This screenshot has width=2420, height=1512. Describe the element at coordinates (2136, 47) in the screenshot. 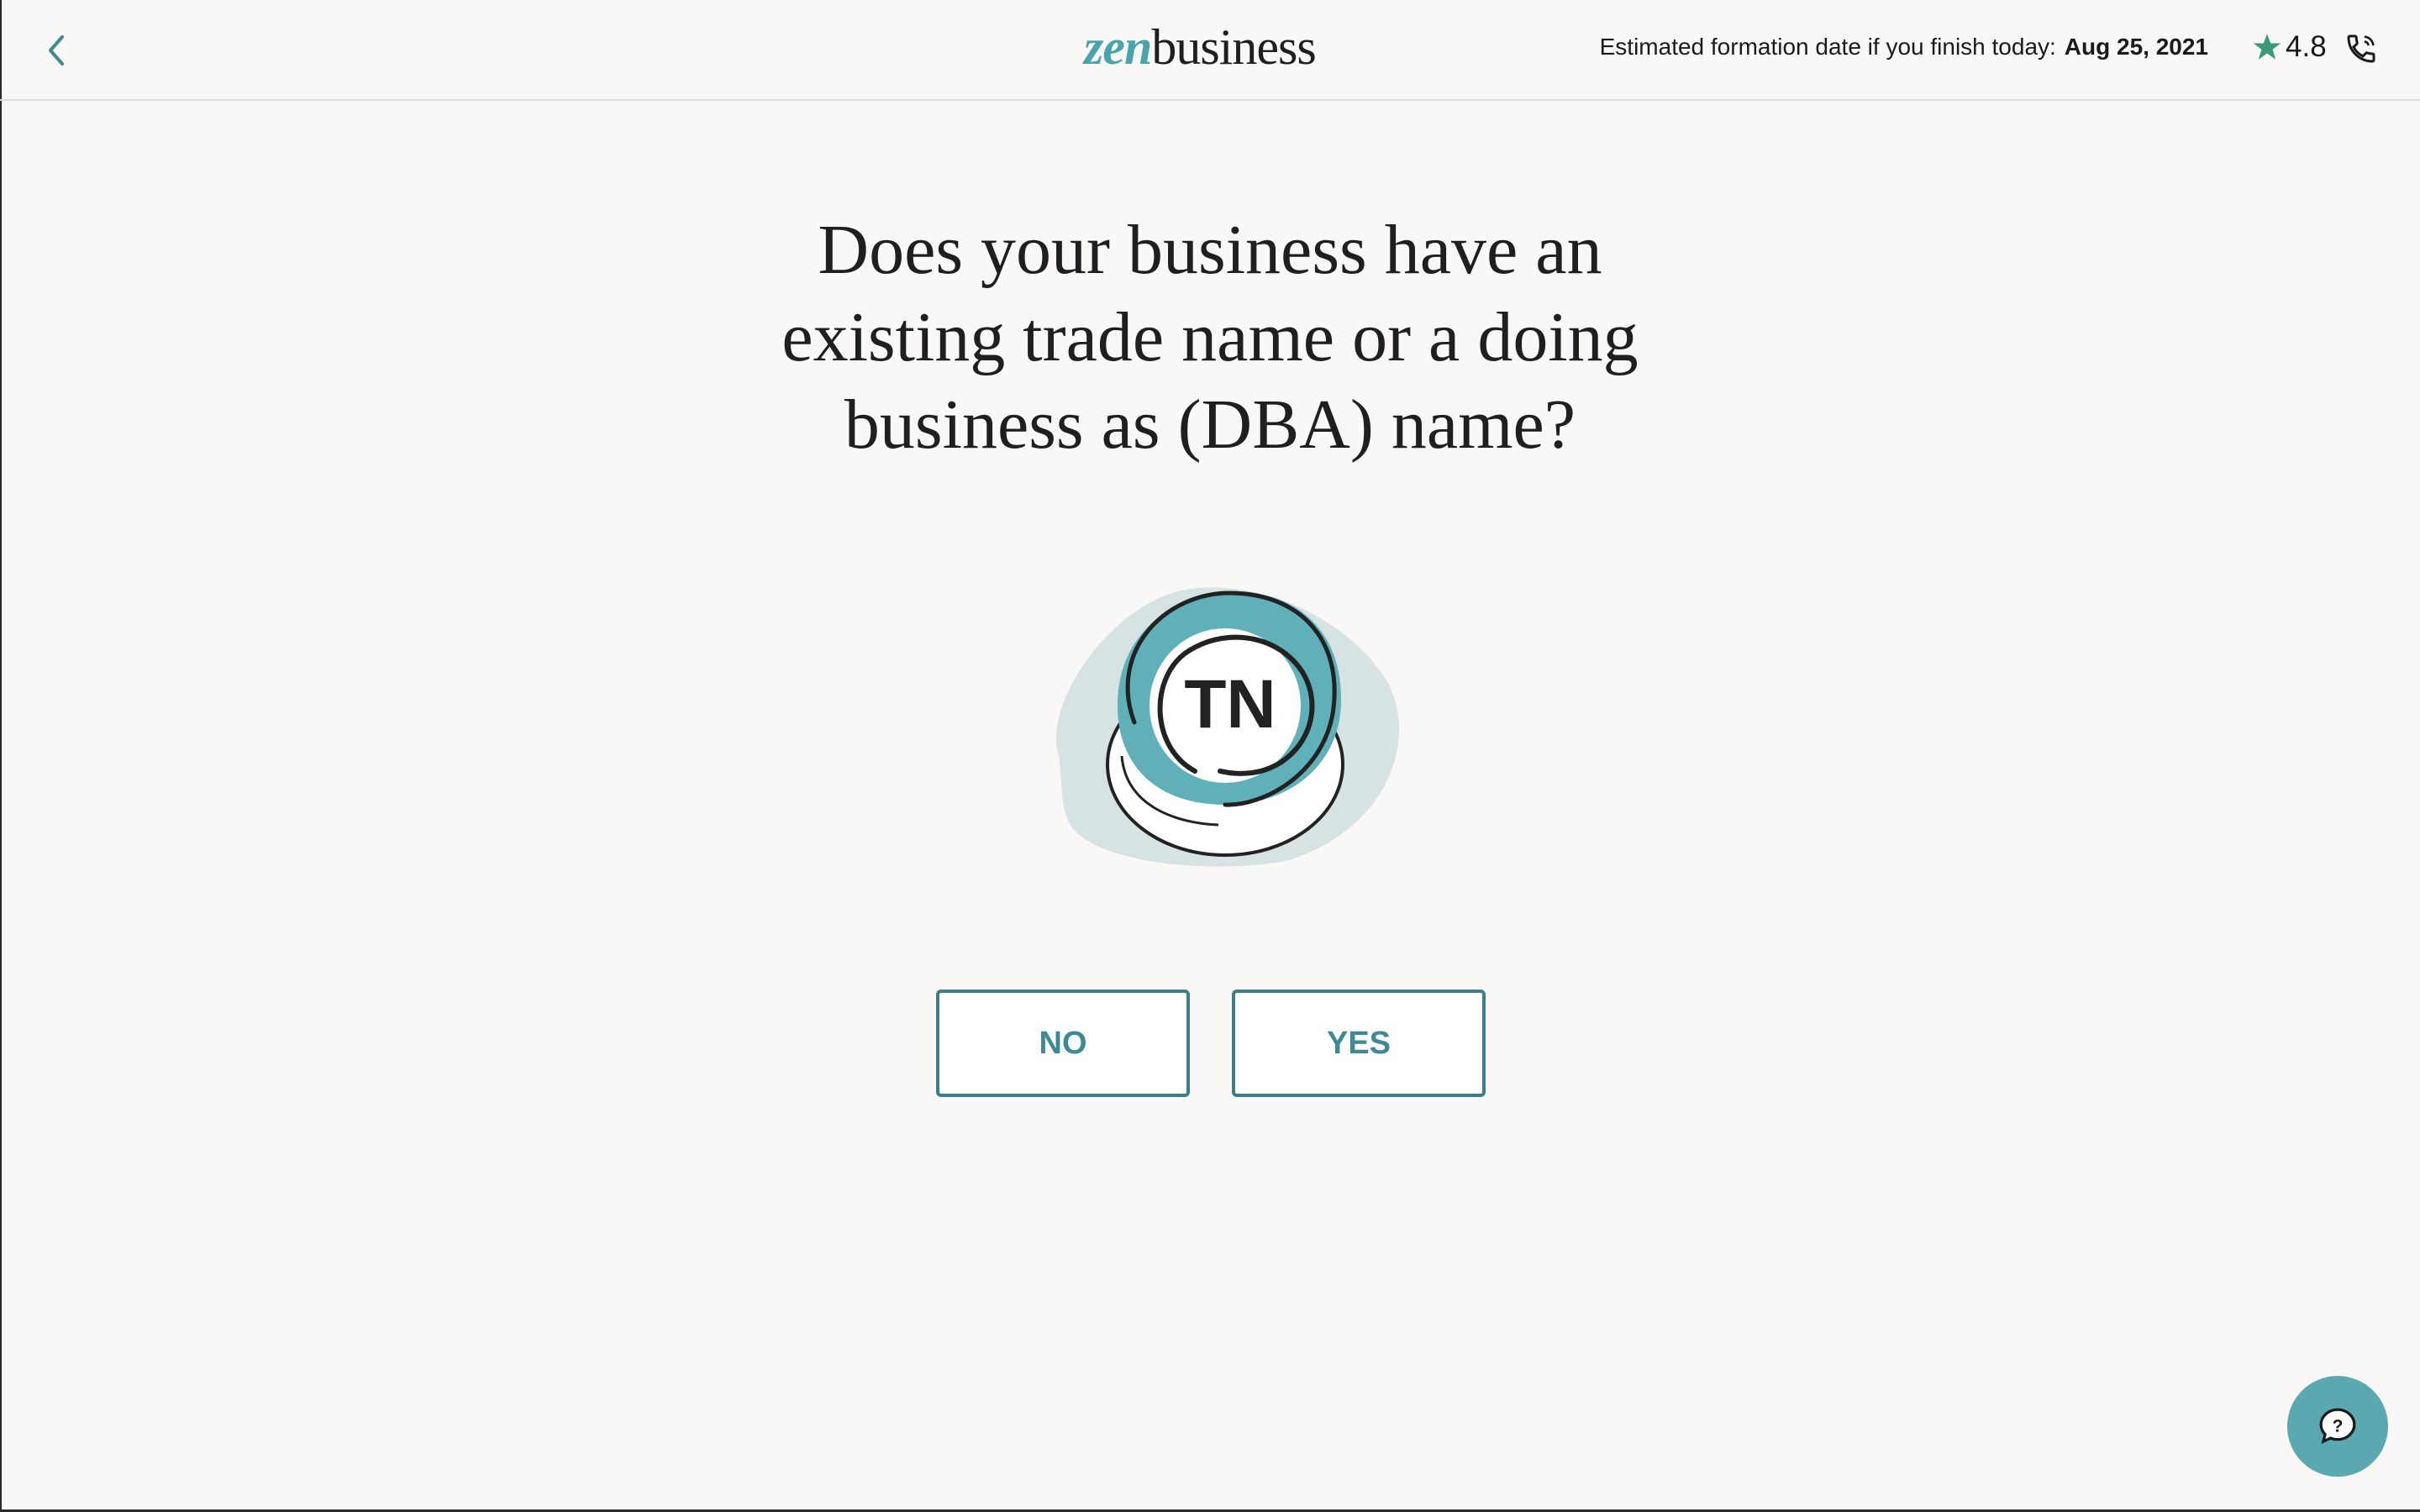

I see `estimate-date: Aug 25, 2021` at that location.